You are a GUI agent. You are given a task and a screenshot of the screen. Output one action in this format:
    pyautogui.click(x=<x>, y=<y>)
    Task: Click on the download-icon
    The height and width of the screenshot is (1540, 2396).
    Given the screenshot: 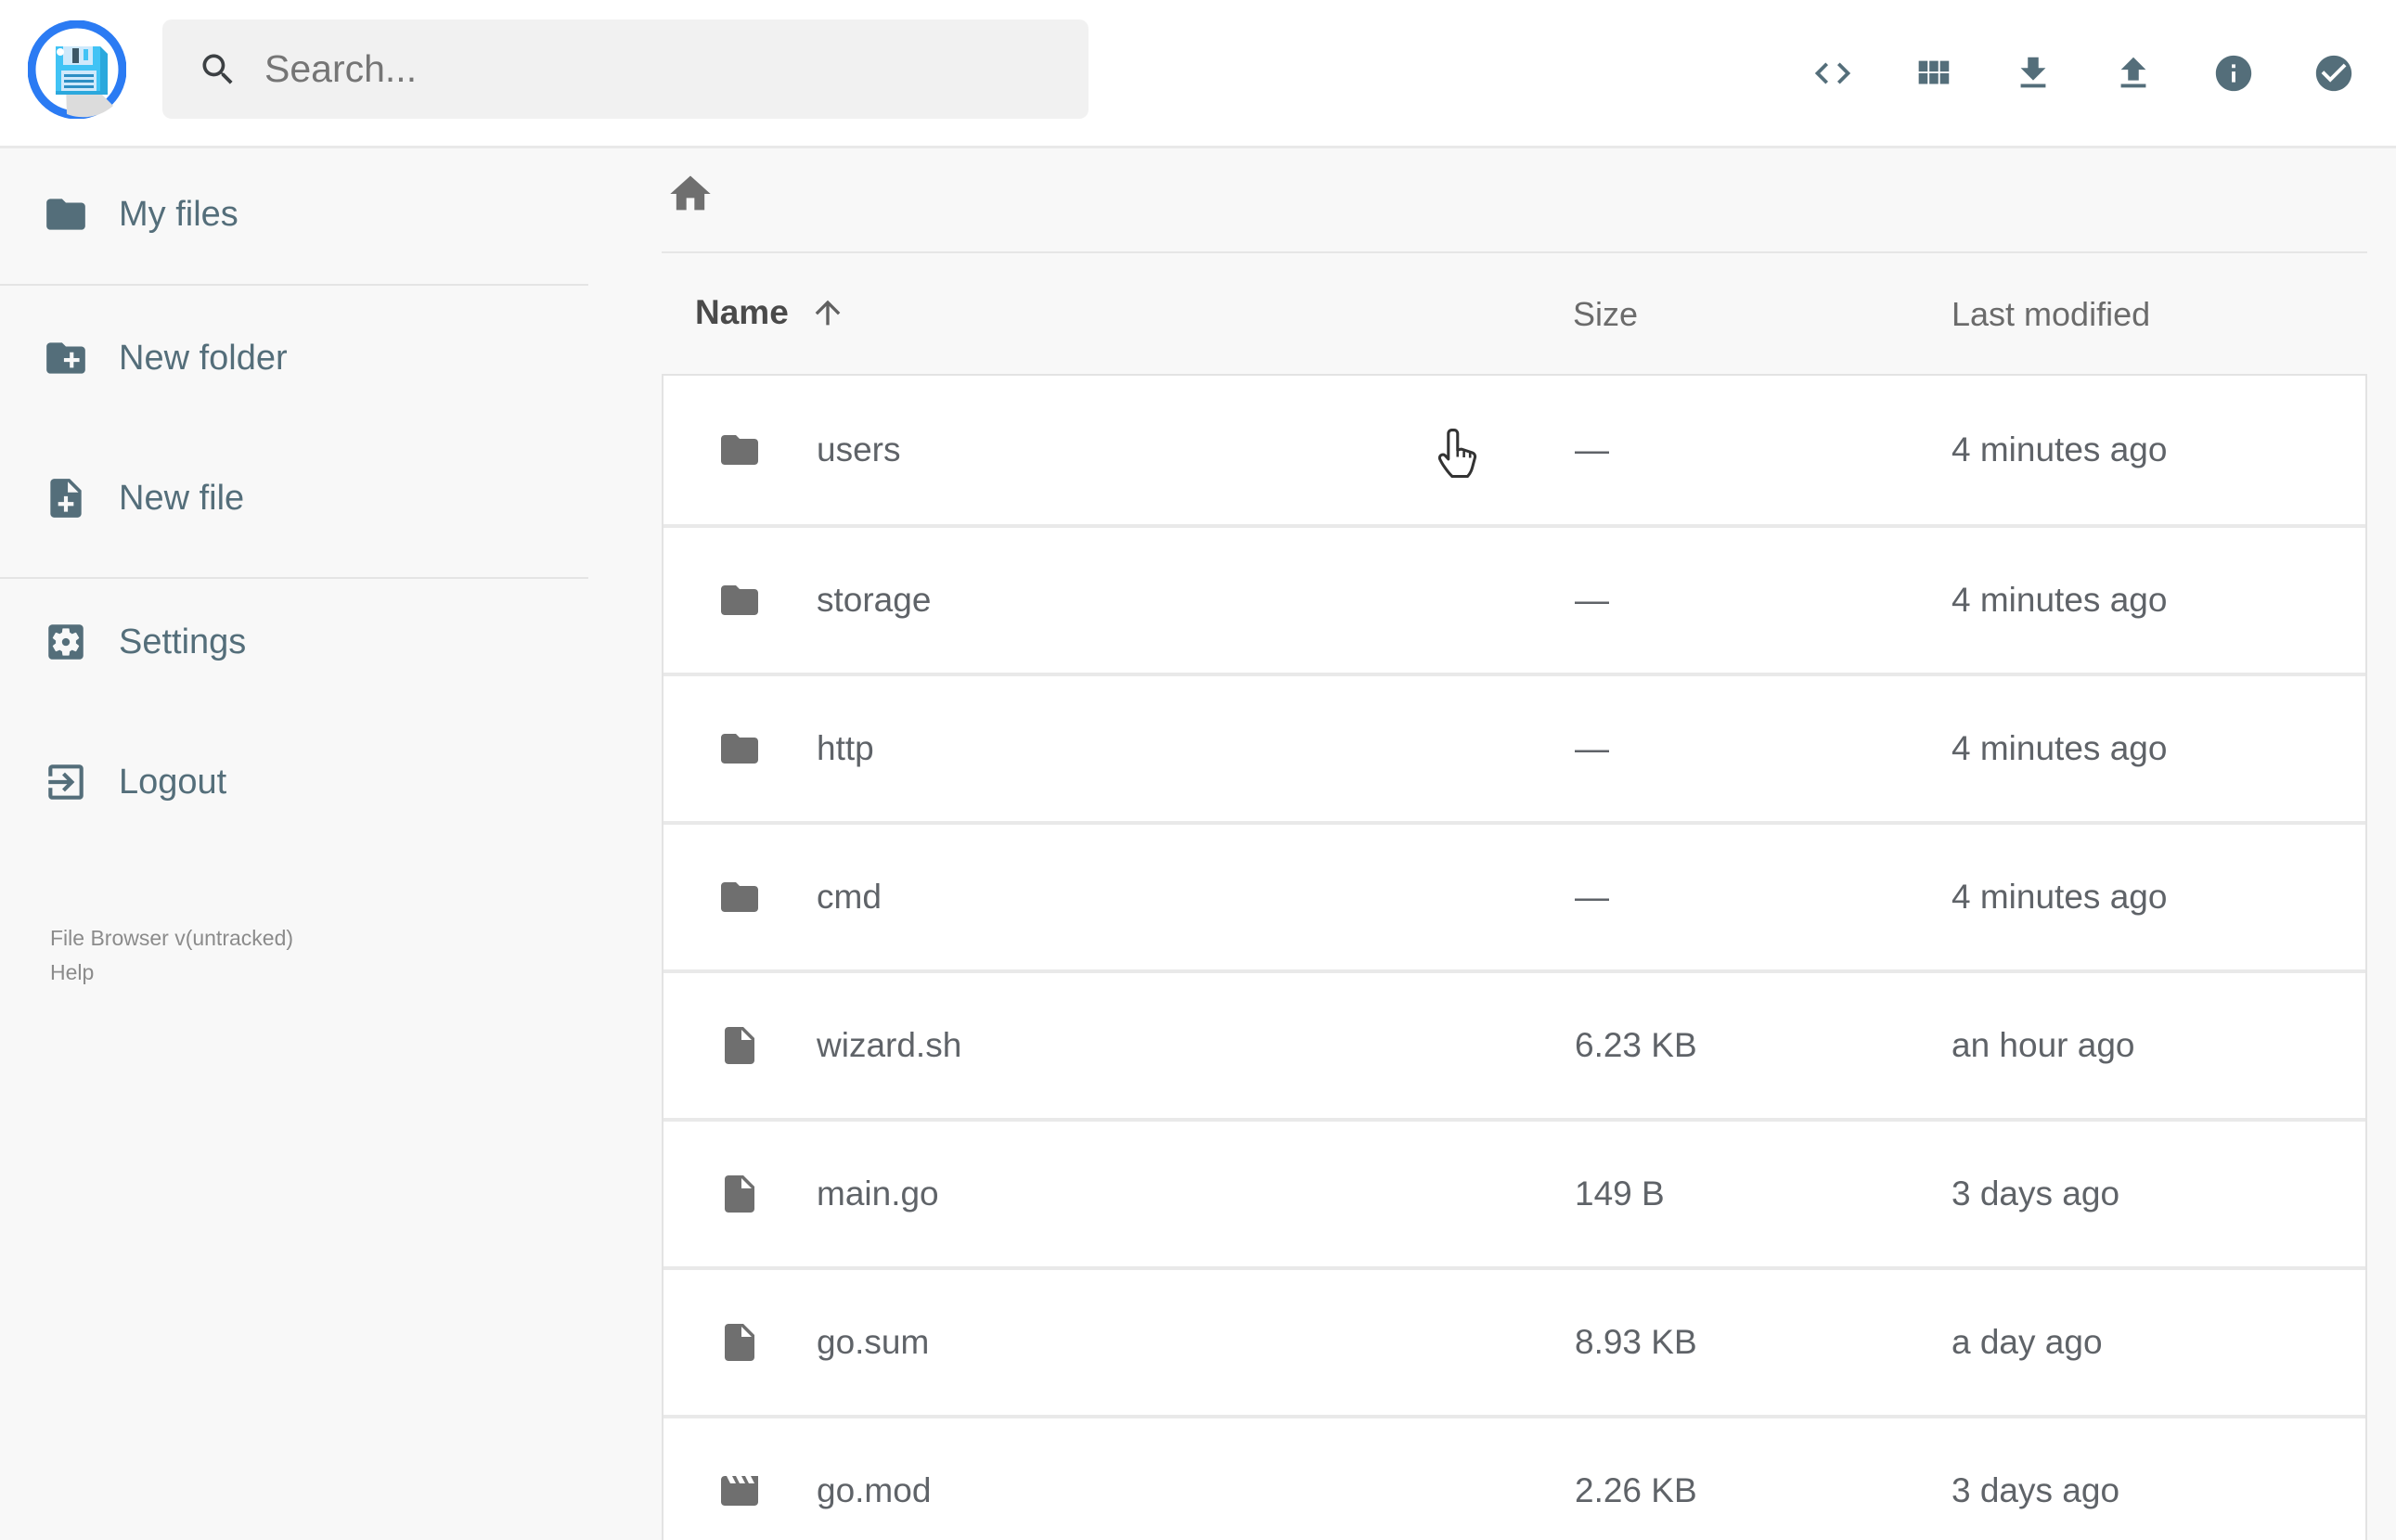 What is the action you would take?
    pyautogui.click(x=2033, y=73)
    